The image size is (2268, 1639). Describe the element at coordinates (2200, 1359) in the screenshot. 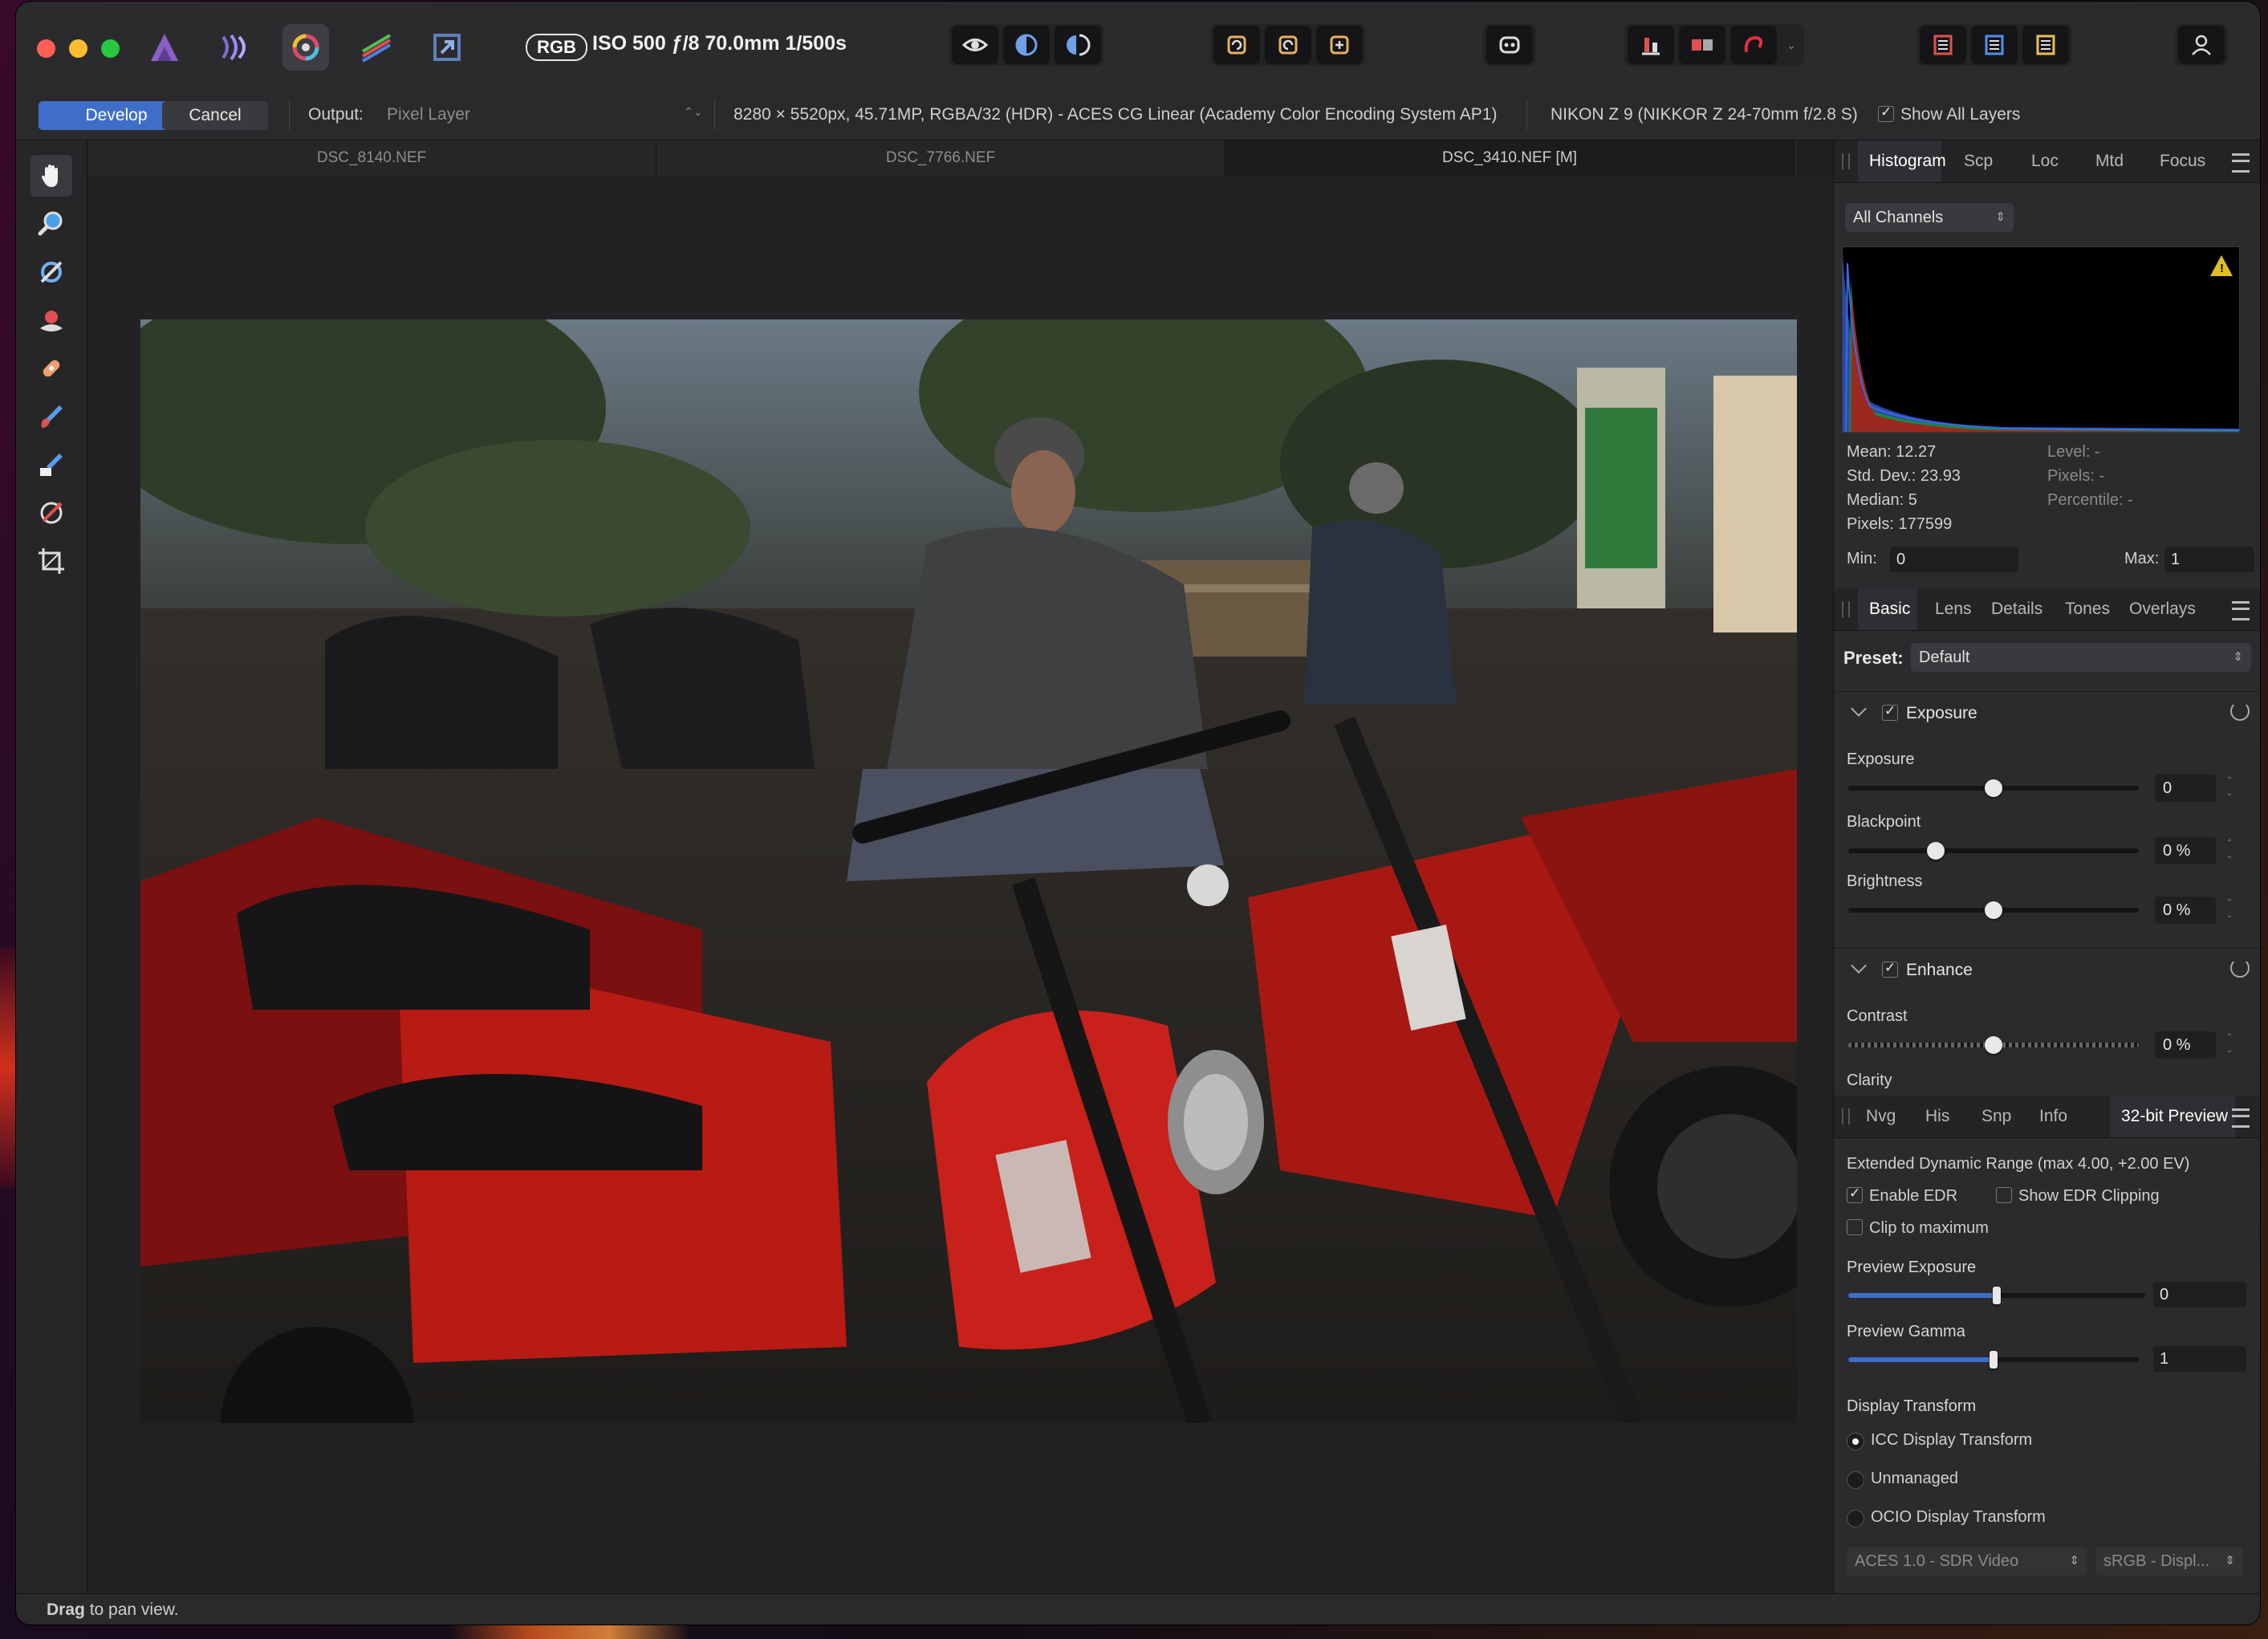

I see `preview-gamma-value: 1` at that location.